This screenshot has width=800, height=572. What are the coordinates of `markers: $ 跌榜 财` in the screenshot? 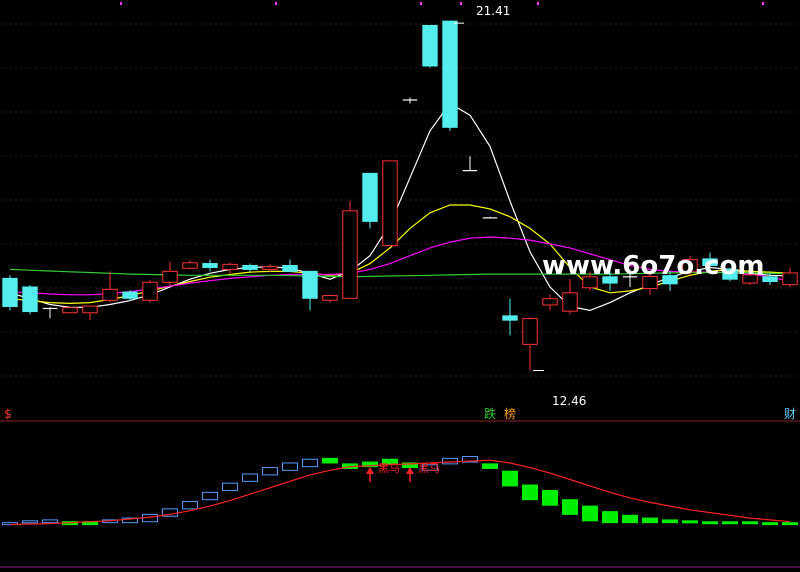 It's located at (400, 413).